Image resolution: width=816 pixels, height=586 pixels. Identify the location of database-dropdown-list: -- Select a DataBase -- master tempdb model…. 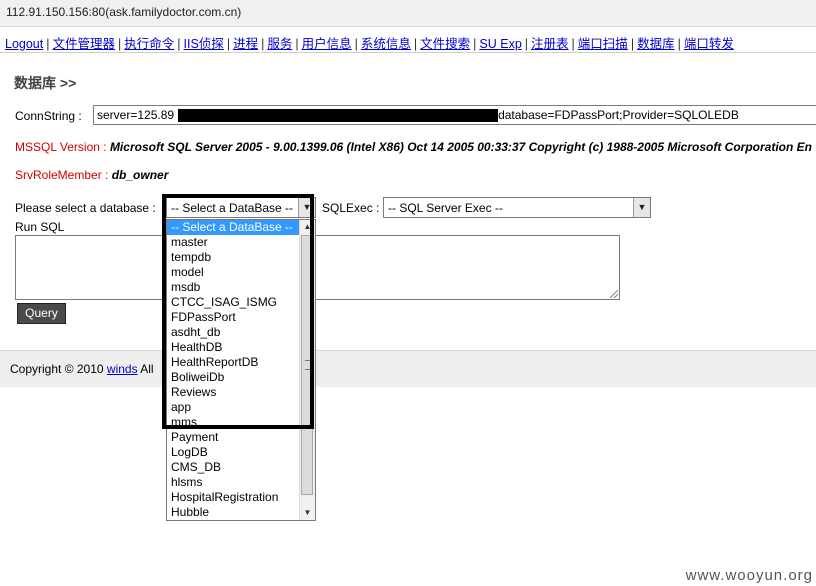
(241, 370).